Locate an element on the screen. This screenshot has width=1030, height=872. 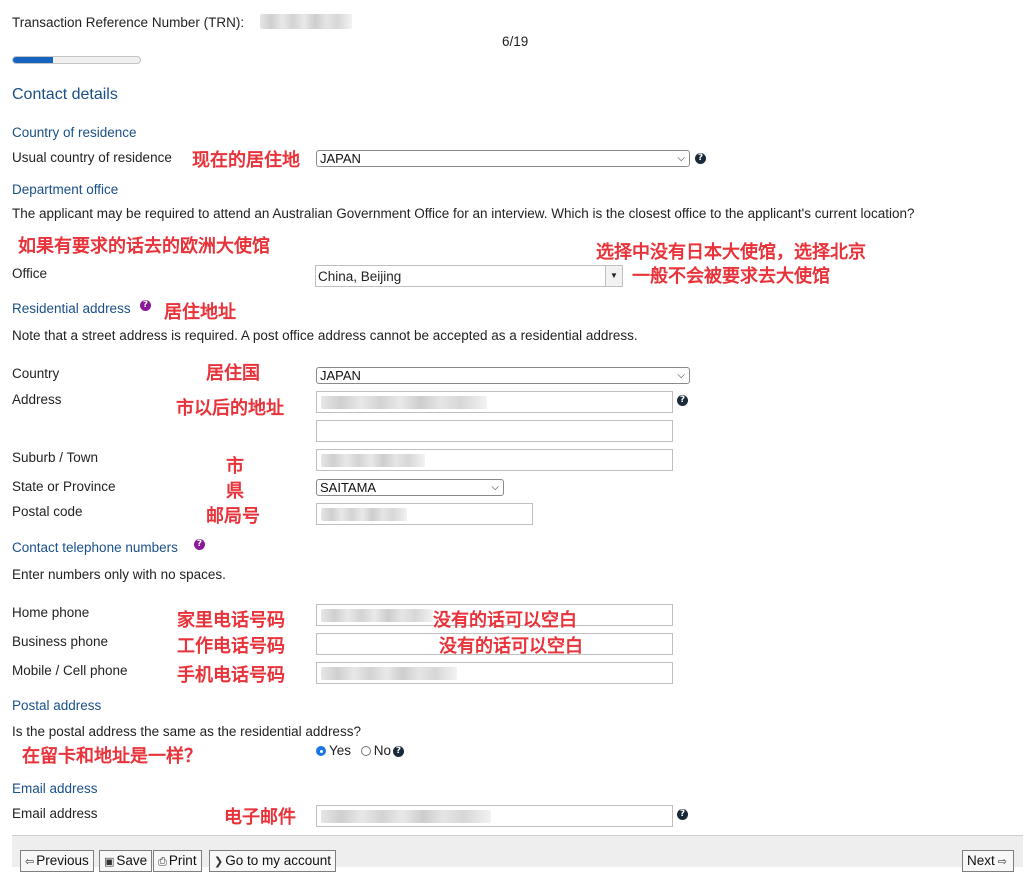
section-contact-phone: Contact telephone numbers is located at coordinates (95, 547).